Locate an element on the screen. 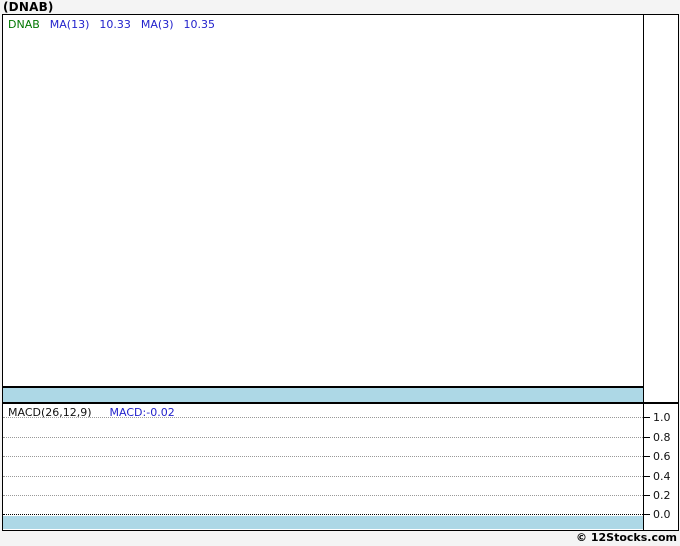 This screenshot has height=546, width=680. axis-label-0-0: 0.0 is located at coordinates (662, 514).